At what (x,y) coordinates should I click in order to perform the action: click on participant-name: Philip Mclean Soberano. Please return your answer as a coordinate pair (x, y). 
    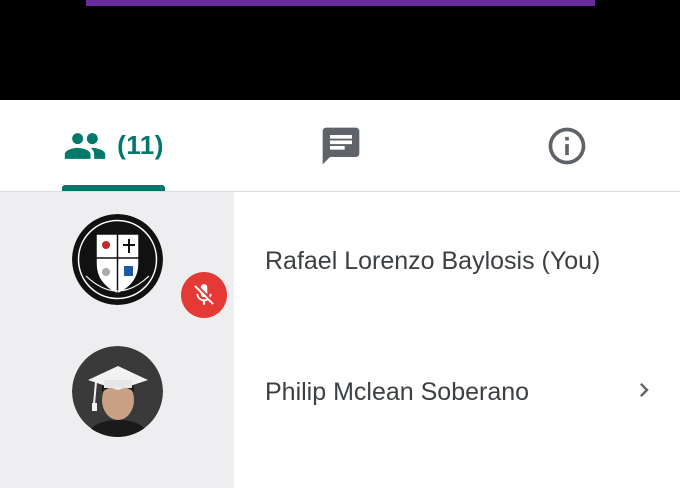
    Looking at the image, I should click on (397, 392).